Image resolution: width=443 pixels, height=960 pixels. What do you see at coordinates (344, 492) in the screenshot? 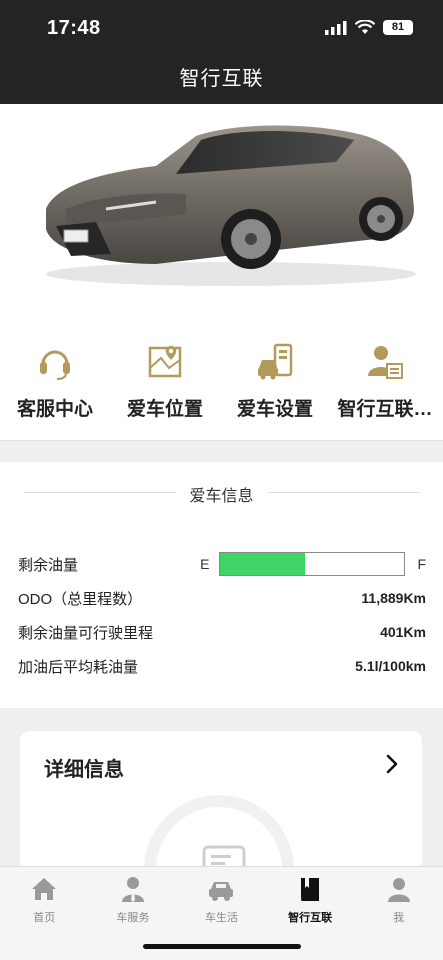
I see `heading-divider-right` at bounding box center [344, 492].